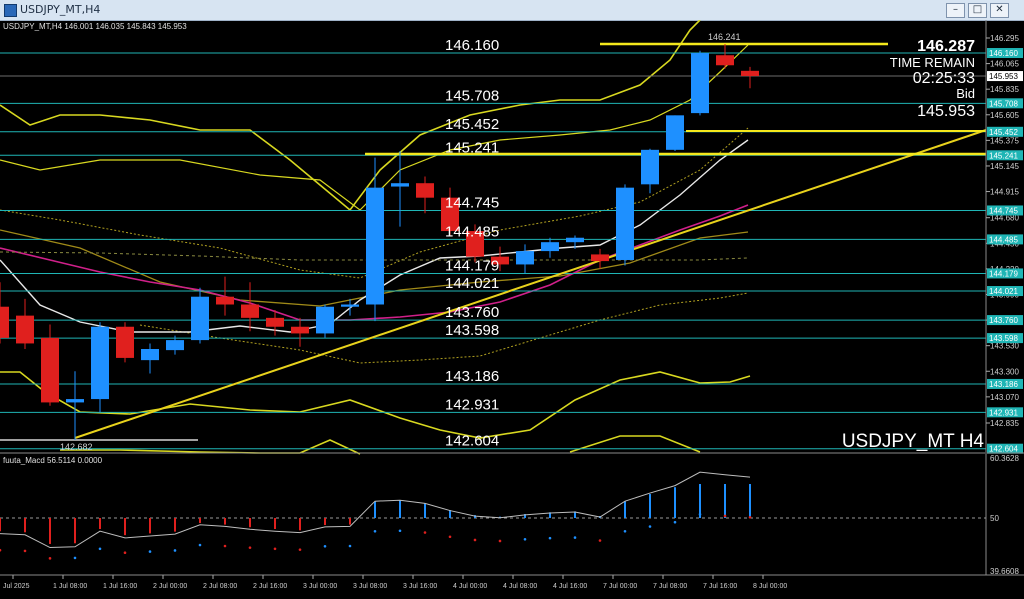 The height and width of the screenshot is (599, 1024). Describe the element at coordinates (570, 586) in the screenshot. I see `time-label: 4 Jul 16:00` at that location.